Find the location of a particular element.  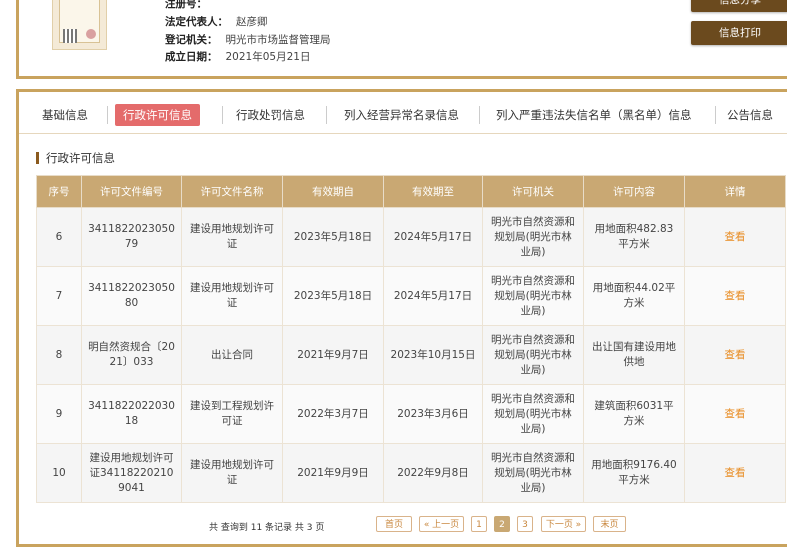

prev-page-button: « 上一页 is located at coordinates (441, 524).